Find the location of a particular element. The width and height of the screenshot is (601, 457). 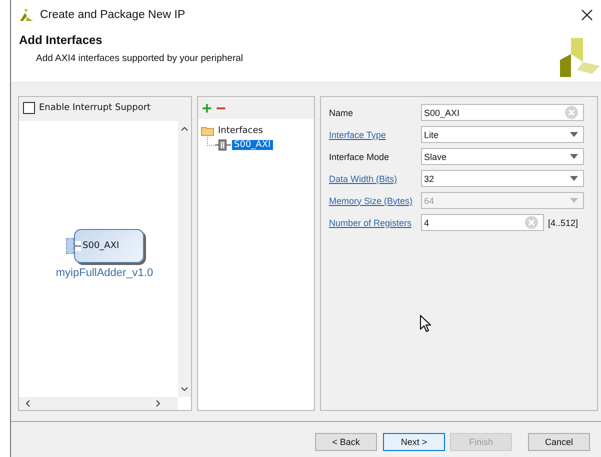

tree-item: S00_AXI is located at coordinates (252, 145).